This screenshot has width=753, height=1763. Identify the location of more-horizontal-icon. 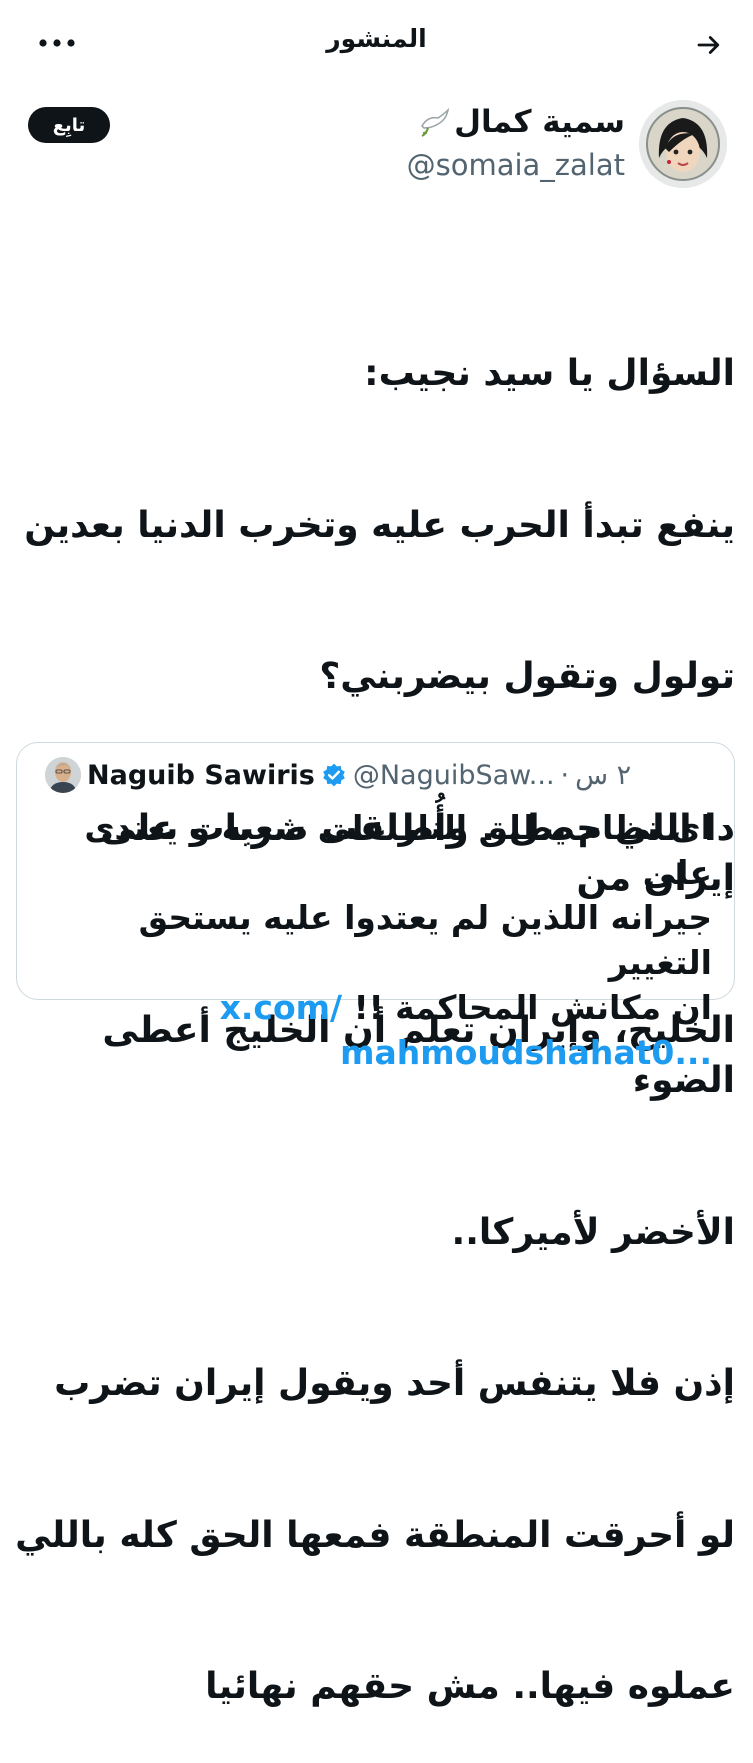
(57, 43).